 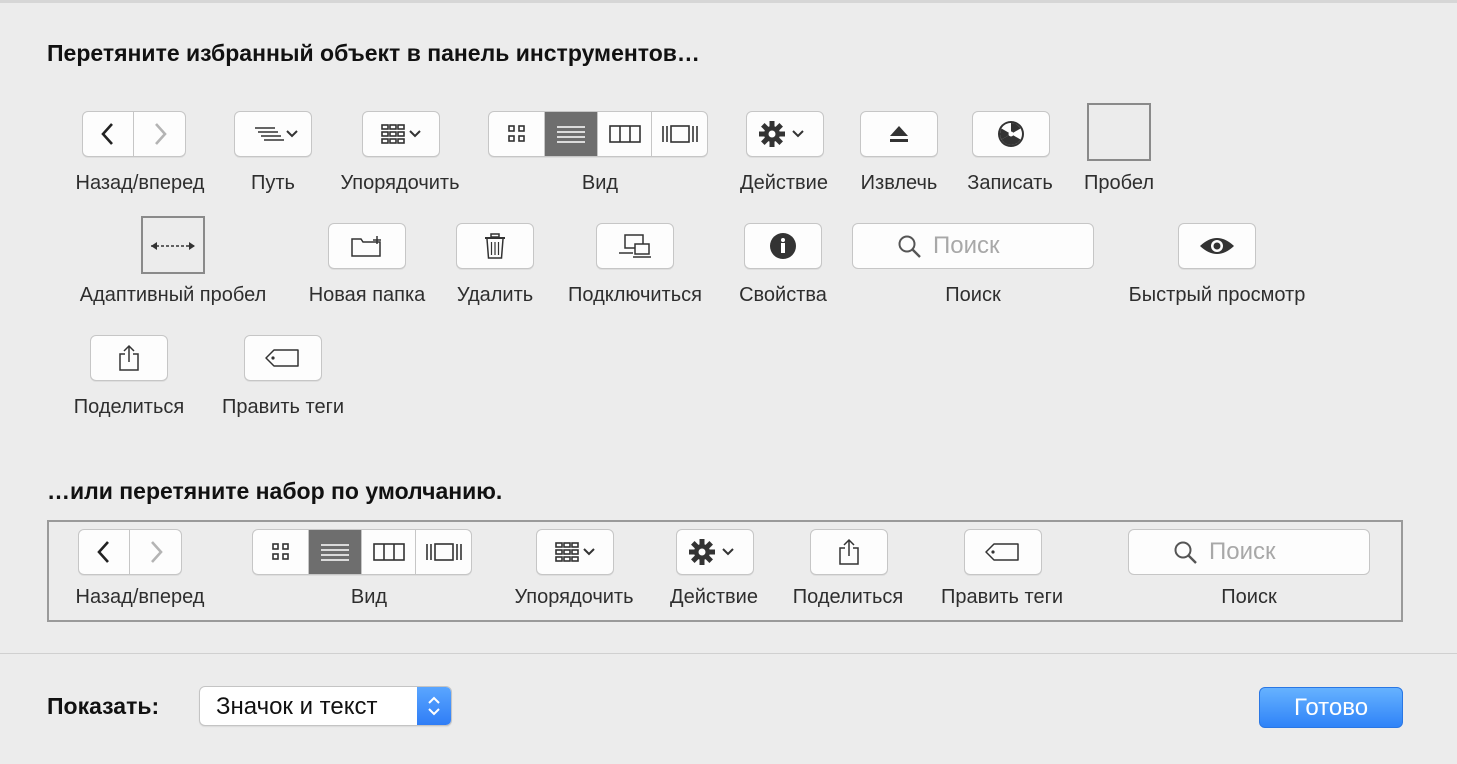 I want to click on default-search-field: Поиск, so click(x=1249, y=552).